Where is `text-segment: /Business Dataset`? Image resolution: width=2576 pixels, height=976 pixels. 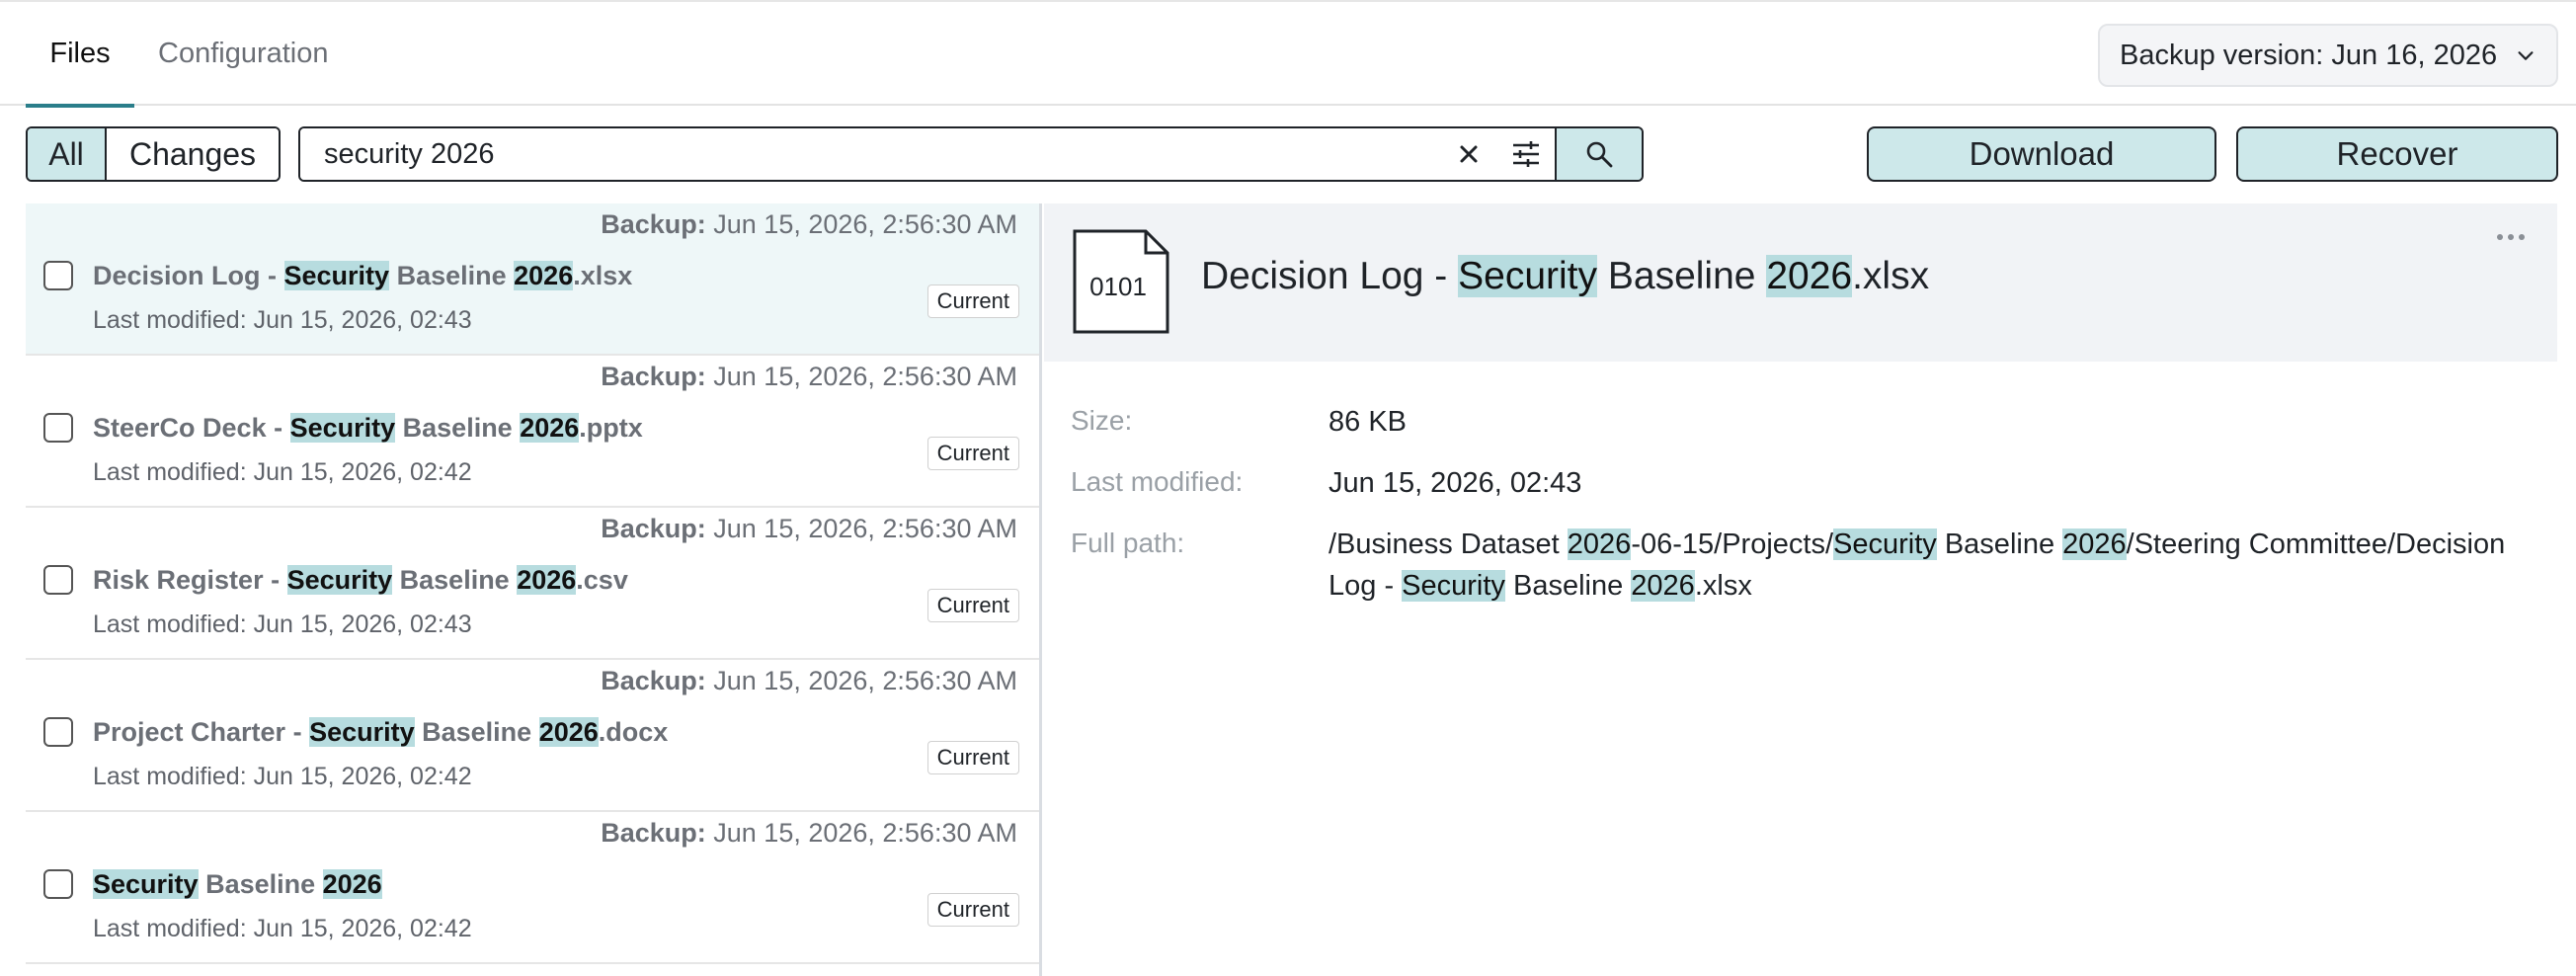
text-segment: /Business Dataset is located at coordinates (1448, 545).